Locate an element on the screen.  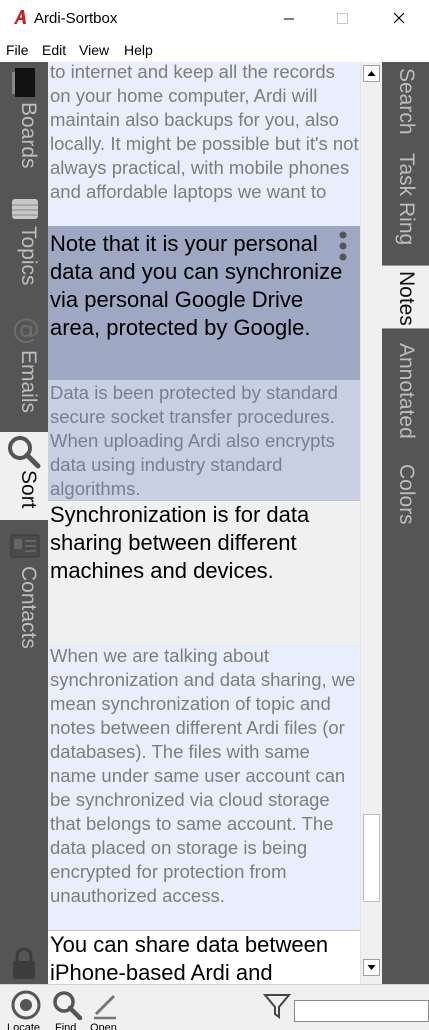
vertical-scrollbar is located at coordinates (371, 523).